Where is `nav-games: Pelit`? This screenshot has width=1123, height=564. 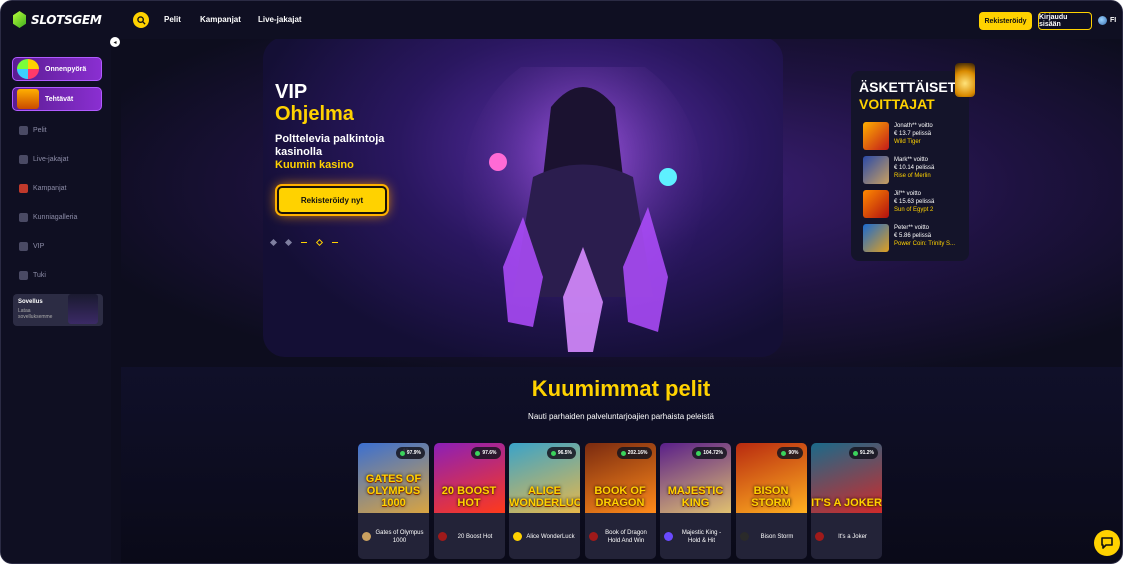
nav-games: Pelit is located at coordinates (172, 19).